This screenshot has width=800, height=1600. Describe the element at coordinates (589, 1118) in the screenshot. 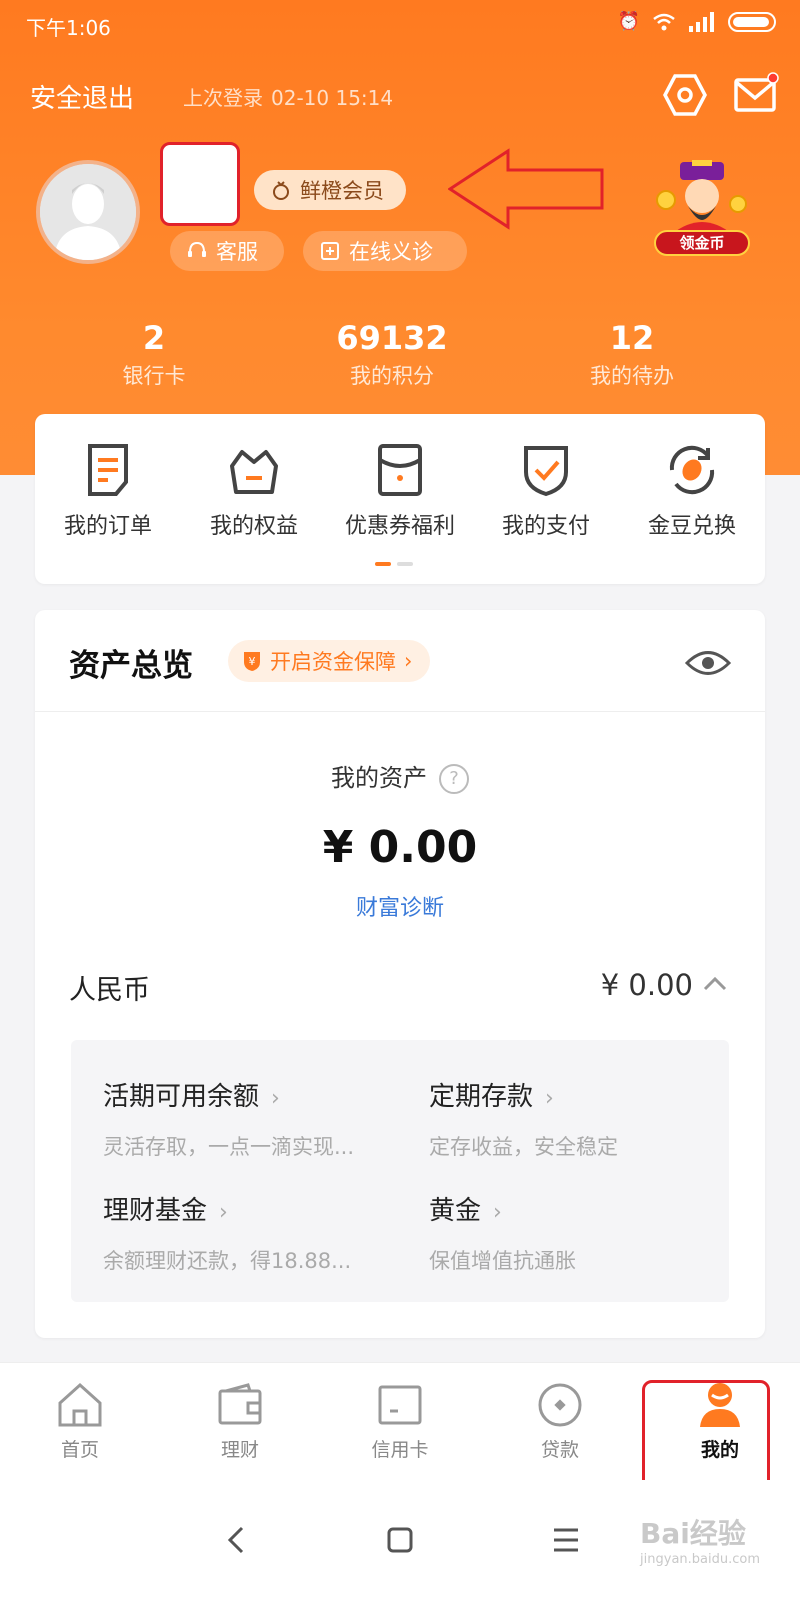

I see `asset-item-fixed-deposit: 定期存款 › 定存收益，安全稳定` at that location.